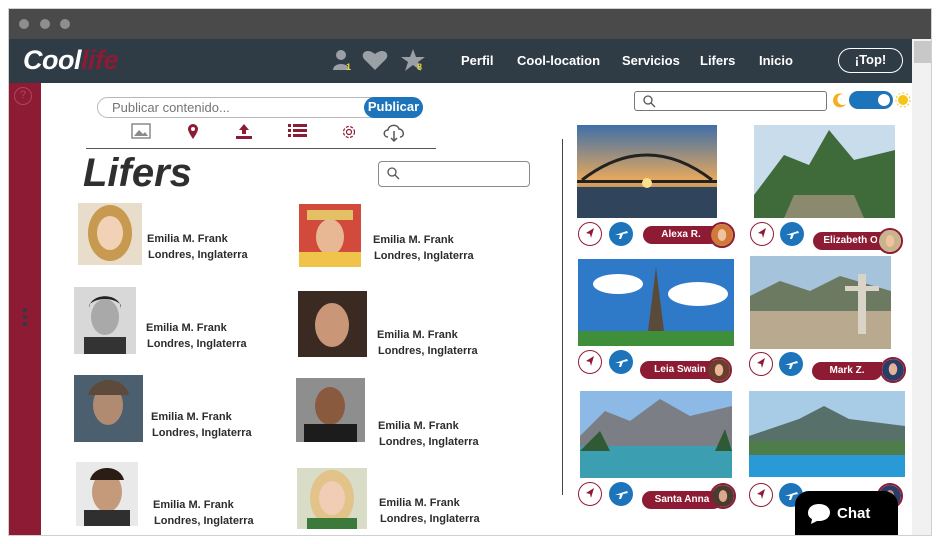  What do you see at coordinates (854, 513) in the screenshot?
I see `chat-label: Chat` at bounding box center [854, 513].